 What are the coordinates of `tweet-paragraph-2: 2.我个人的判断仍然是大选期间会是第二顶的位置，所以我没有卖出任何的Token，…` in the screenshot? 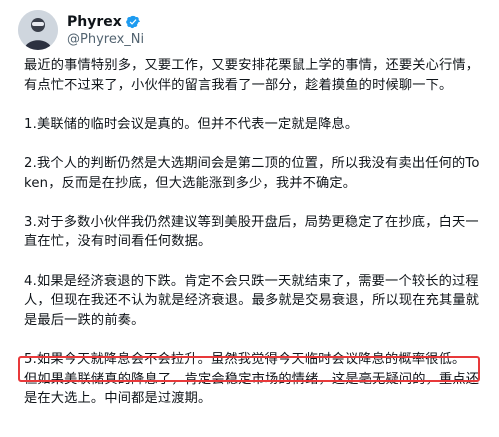 It's located at (252, 173).